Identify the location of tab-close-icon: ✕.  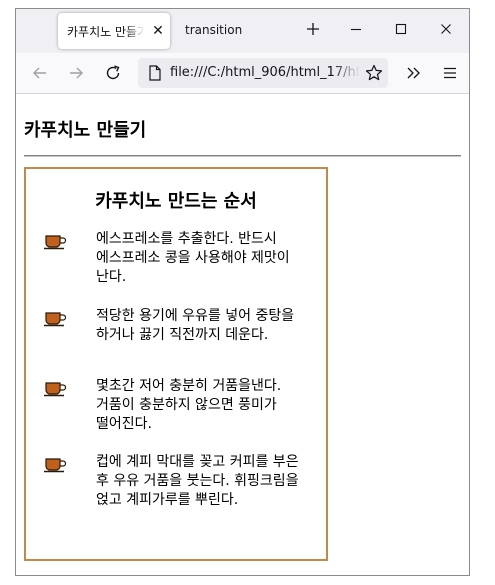
(158, 31).